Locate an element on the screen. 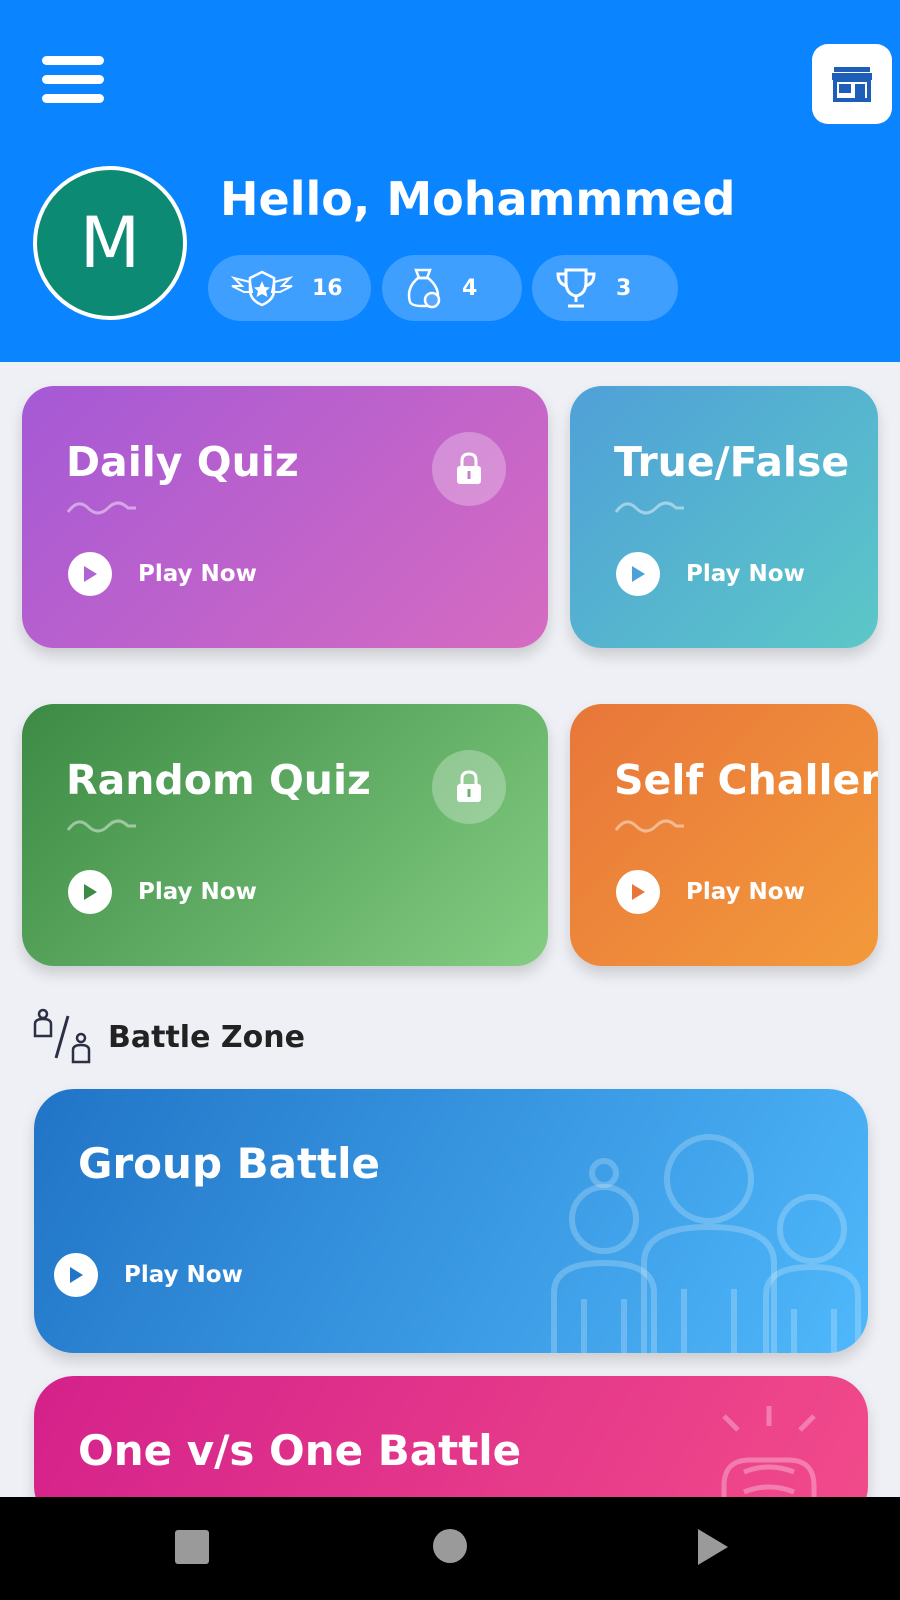 The width and height of the screenshot is (900, 1600). random-quiz-card: Random Quiz Play Now is located at coordinates (285, 835).